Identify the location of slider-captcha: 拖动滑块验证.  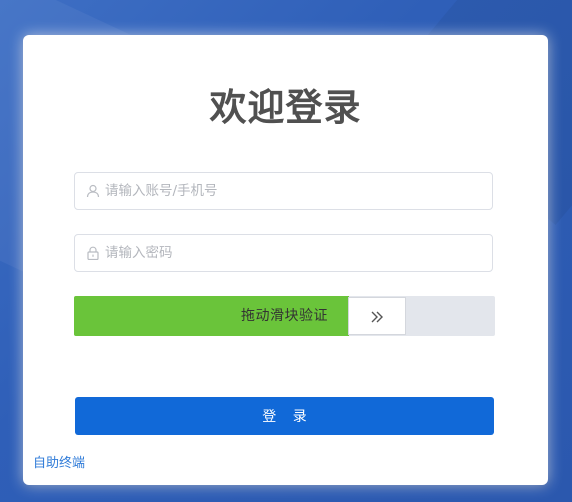
(284, 316).